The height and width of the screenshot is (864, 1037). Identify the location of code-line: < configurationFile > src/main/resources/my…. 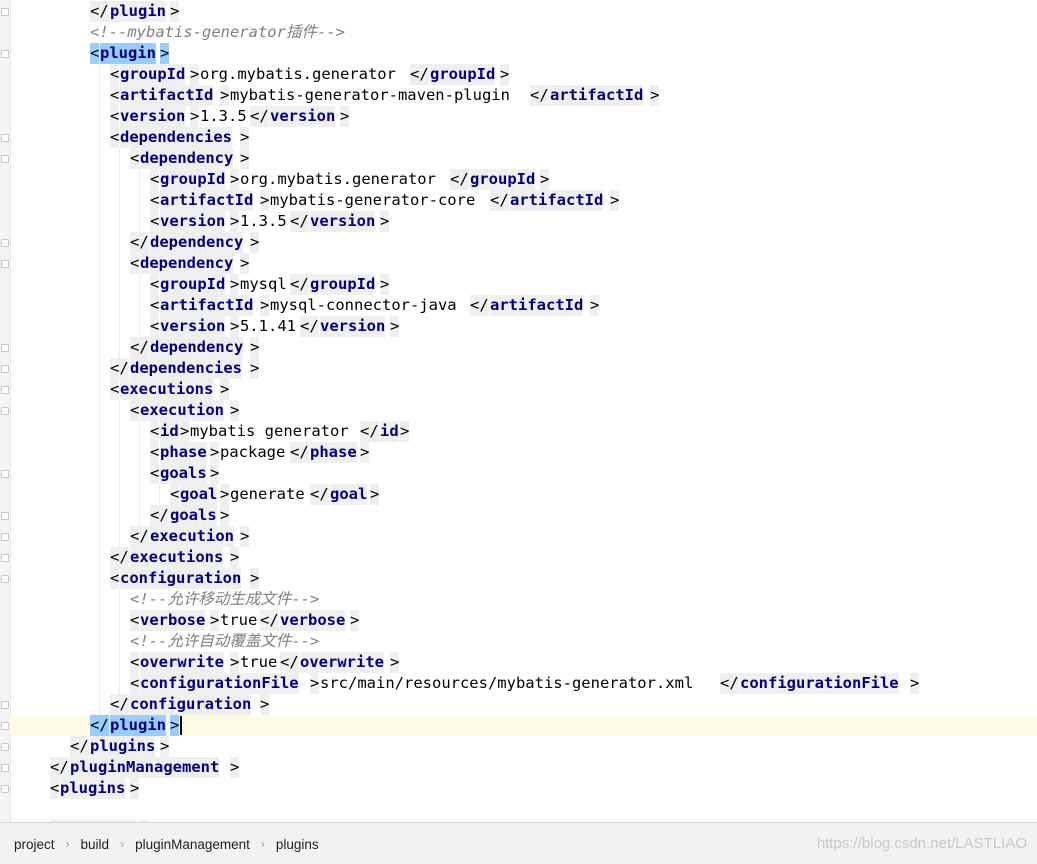
(523, 683).